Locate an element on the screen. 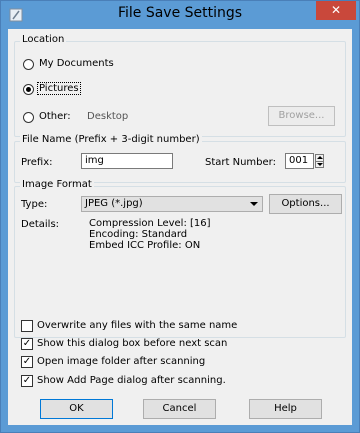  close-icon: ✕ is located at coordinates (336, 10).